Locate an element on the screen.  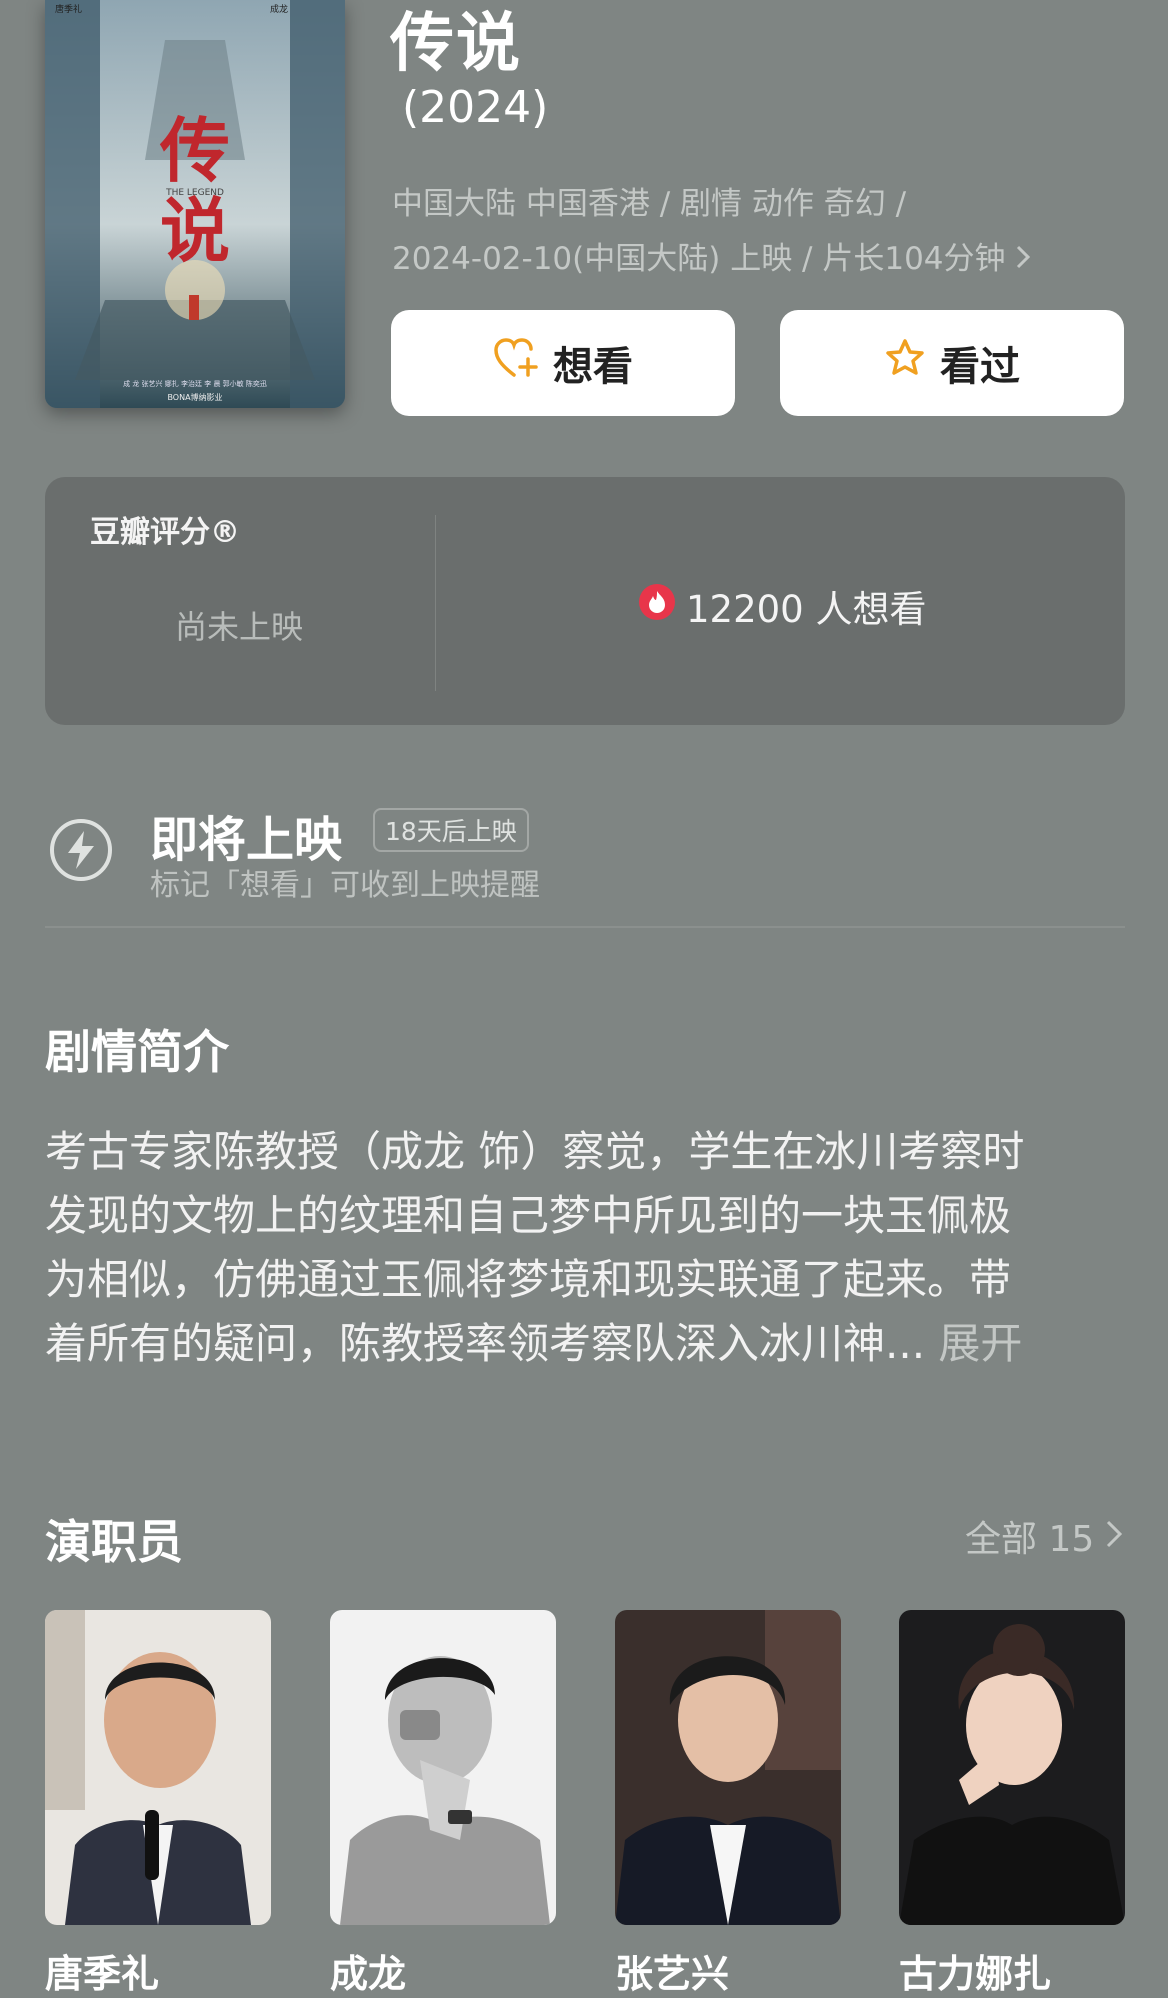
synopsis-line: 考古专家陈教授（成龙 饰）察觉，学生在冰川考察时 is located at coordinates (535, 1151).